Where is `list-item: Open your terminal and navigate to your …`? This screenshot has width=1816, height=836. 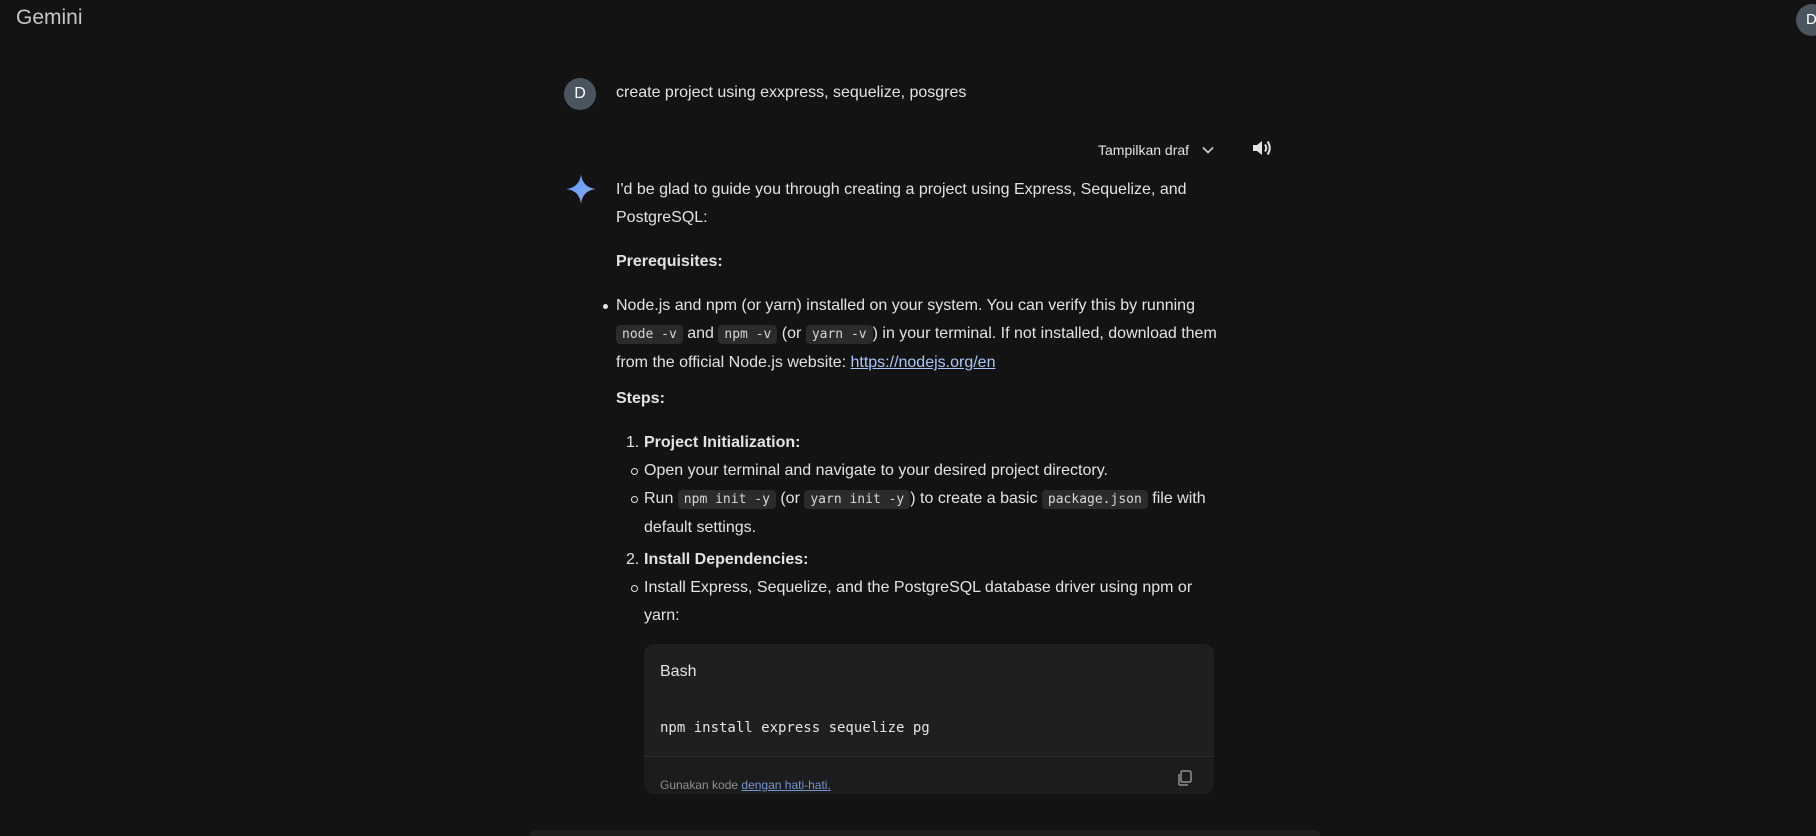 list-item: Open your terminal and navigate to your … is located at coordinates (931, 471).